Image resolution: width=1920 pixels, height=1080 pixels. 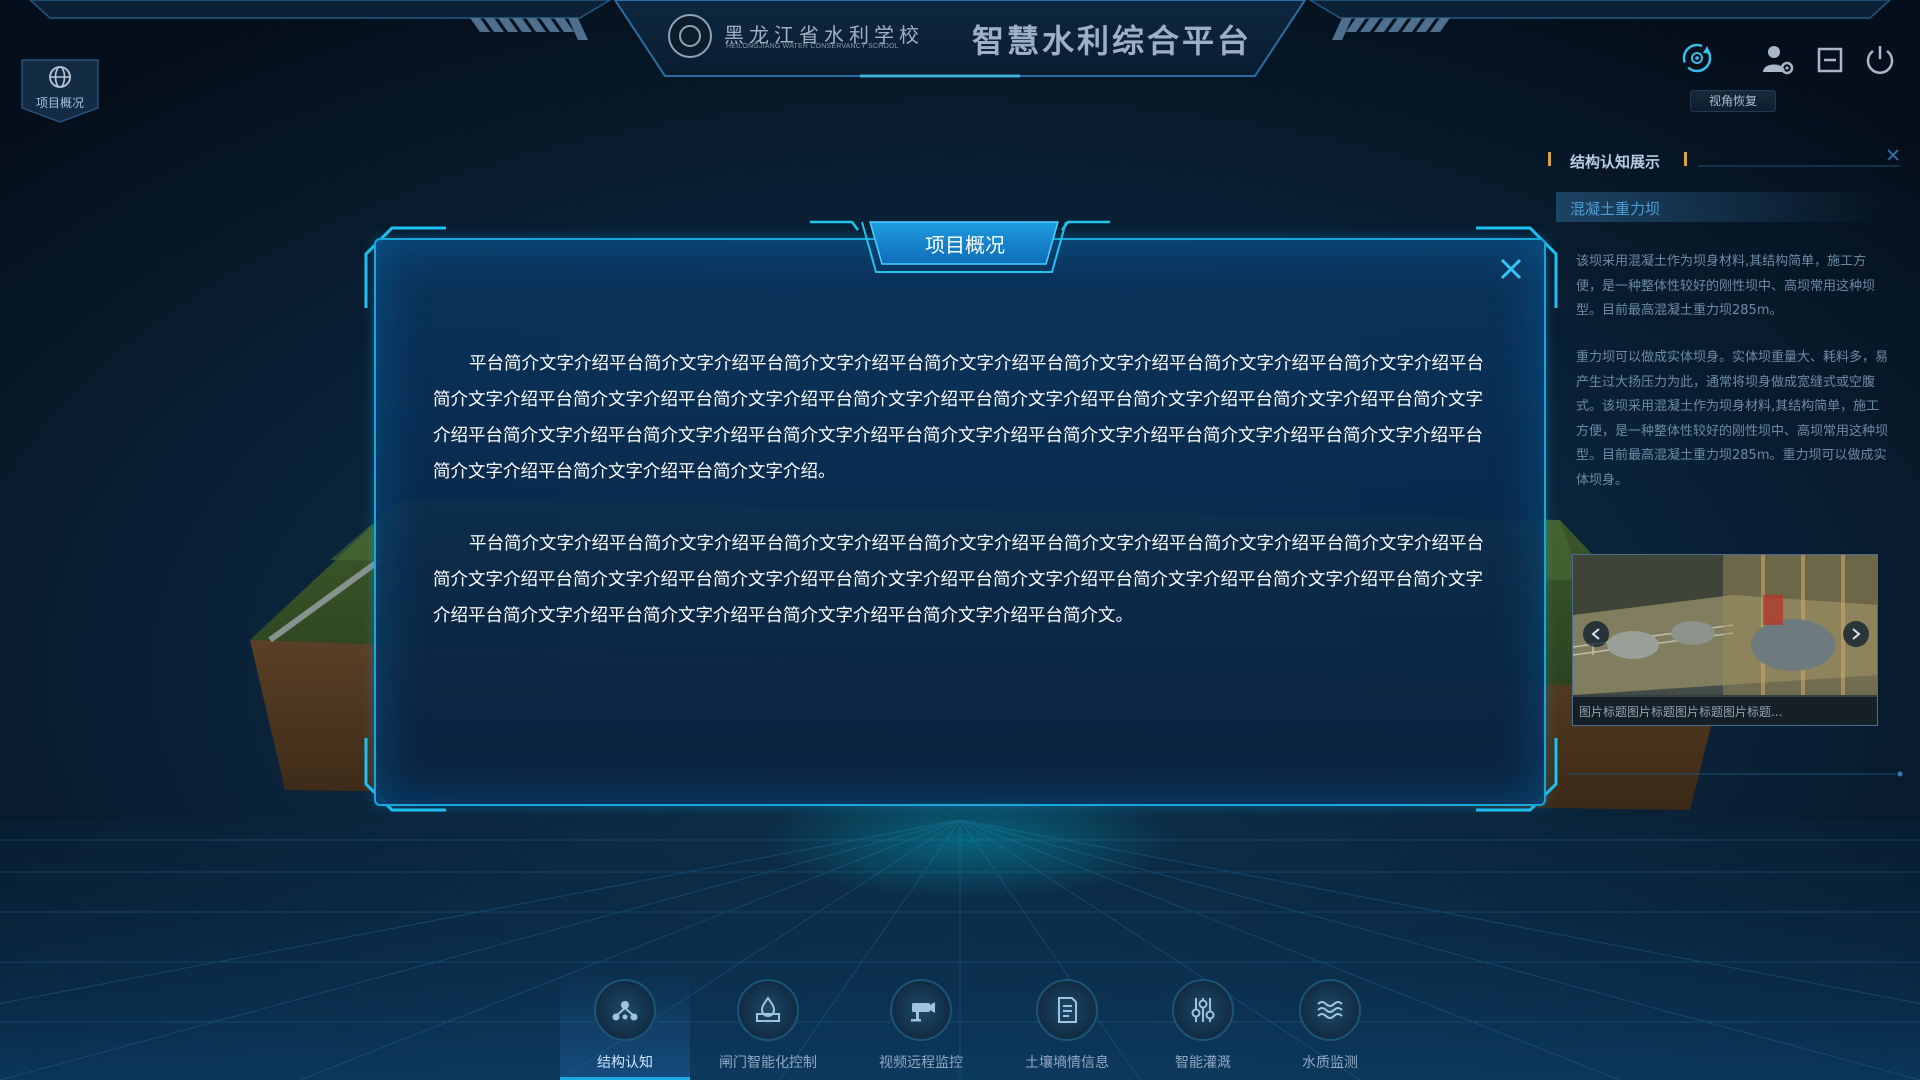 What do you see at coordinates (1067, 1063) in the screenshot?
I see `nav-label: 土壤墒情信息` at bounding box center [1067, 1063].